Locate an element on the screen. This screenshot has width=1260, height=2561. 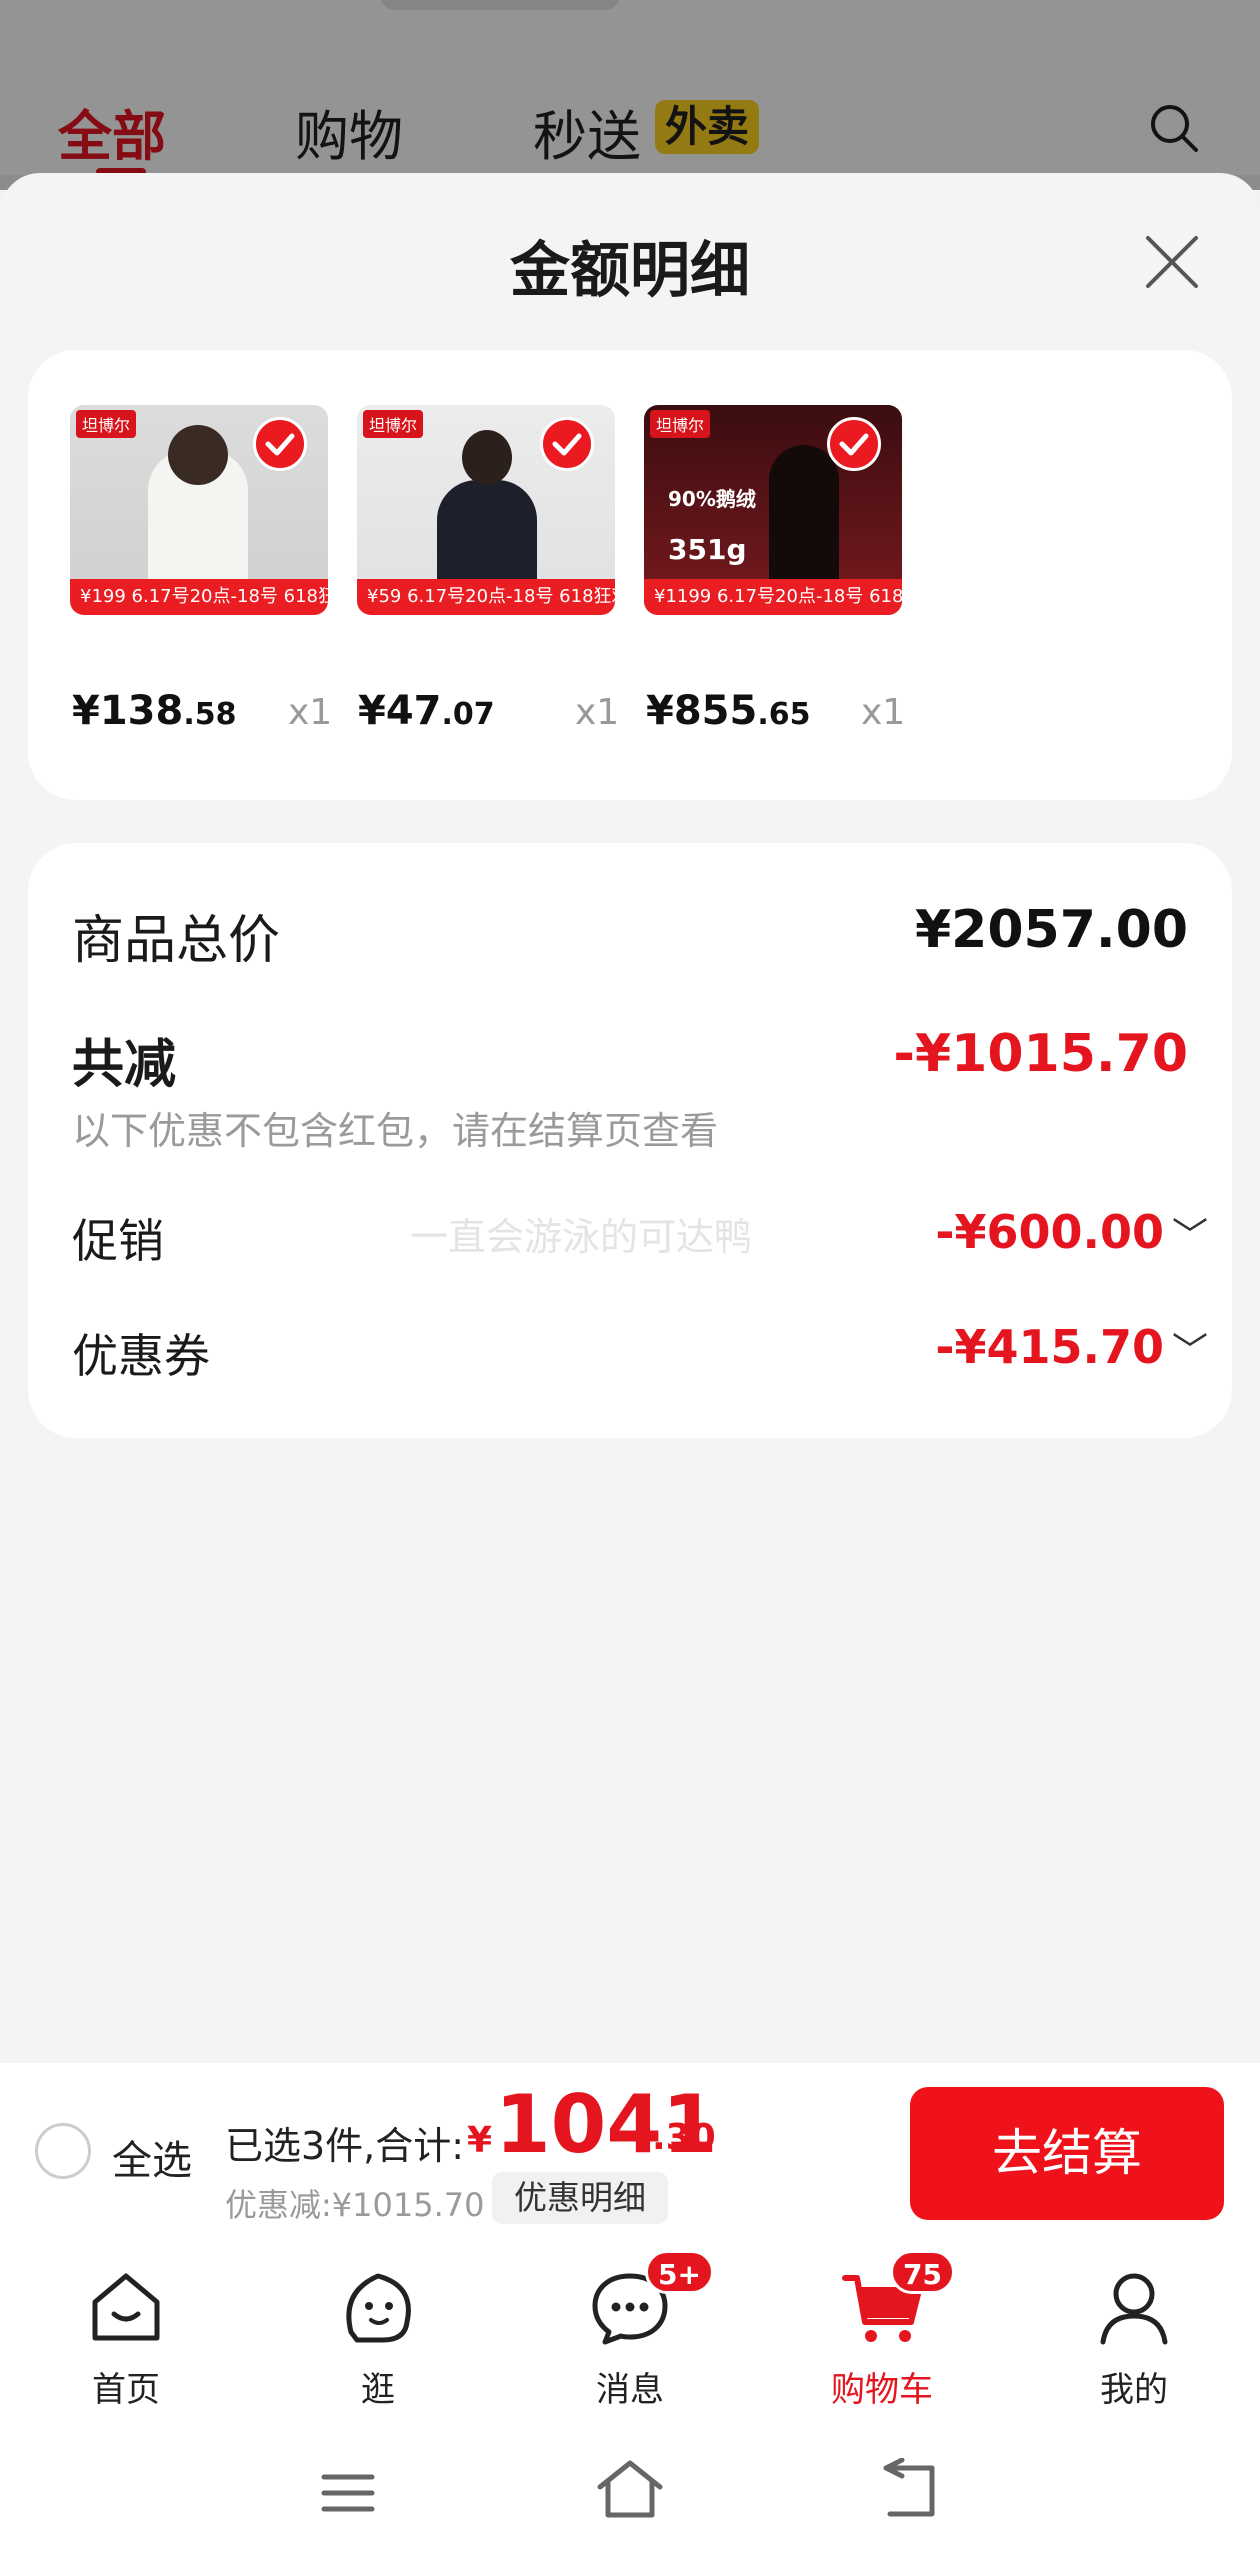
promo-strip: ¥199 6.17号20点-18号 618狂欢倒计时28小时 is located at coordinates (199, 597).